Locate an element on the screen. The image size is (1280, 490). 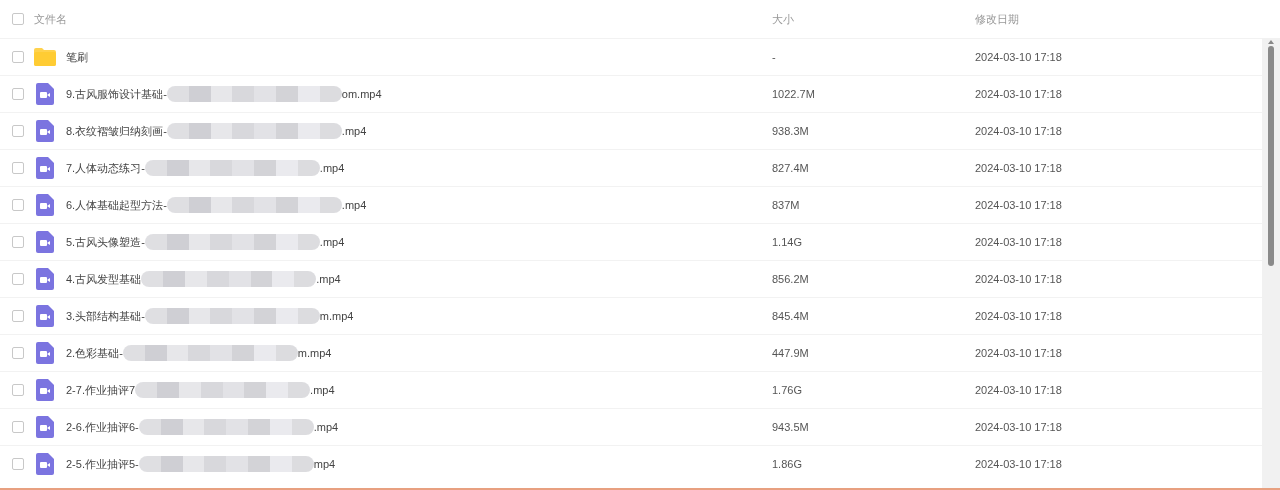
file-name: 2-5.作业抽评5- is located at coordinates (102, 464).